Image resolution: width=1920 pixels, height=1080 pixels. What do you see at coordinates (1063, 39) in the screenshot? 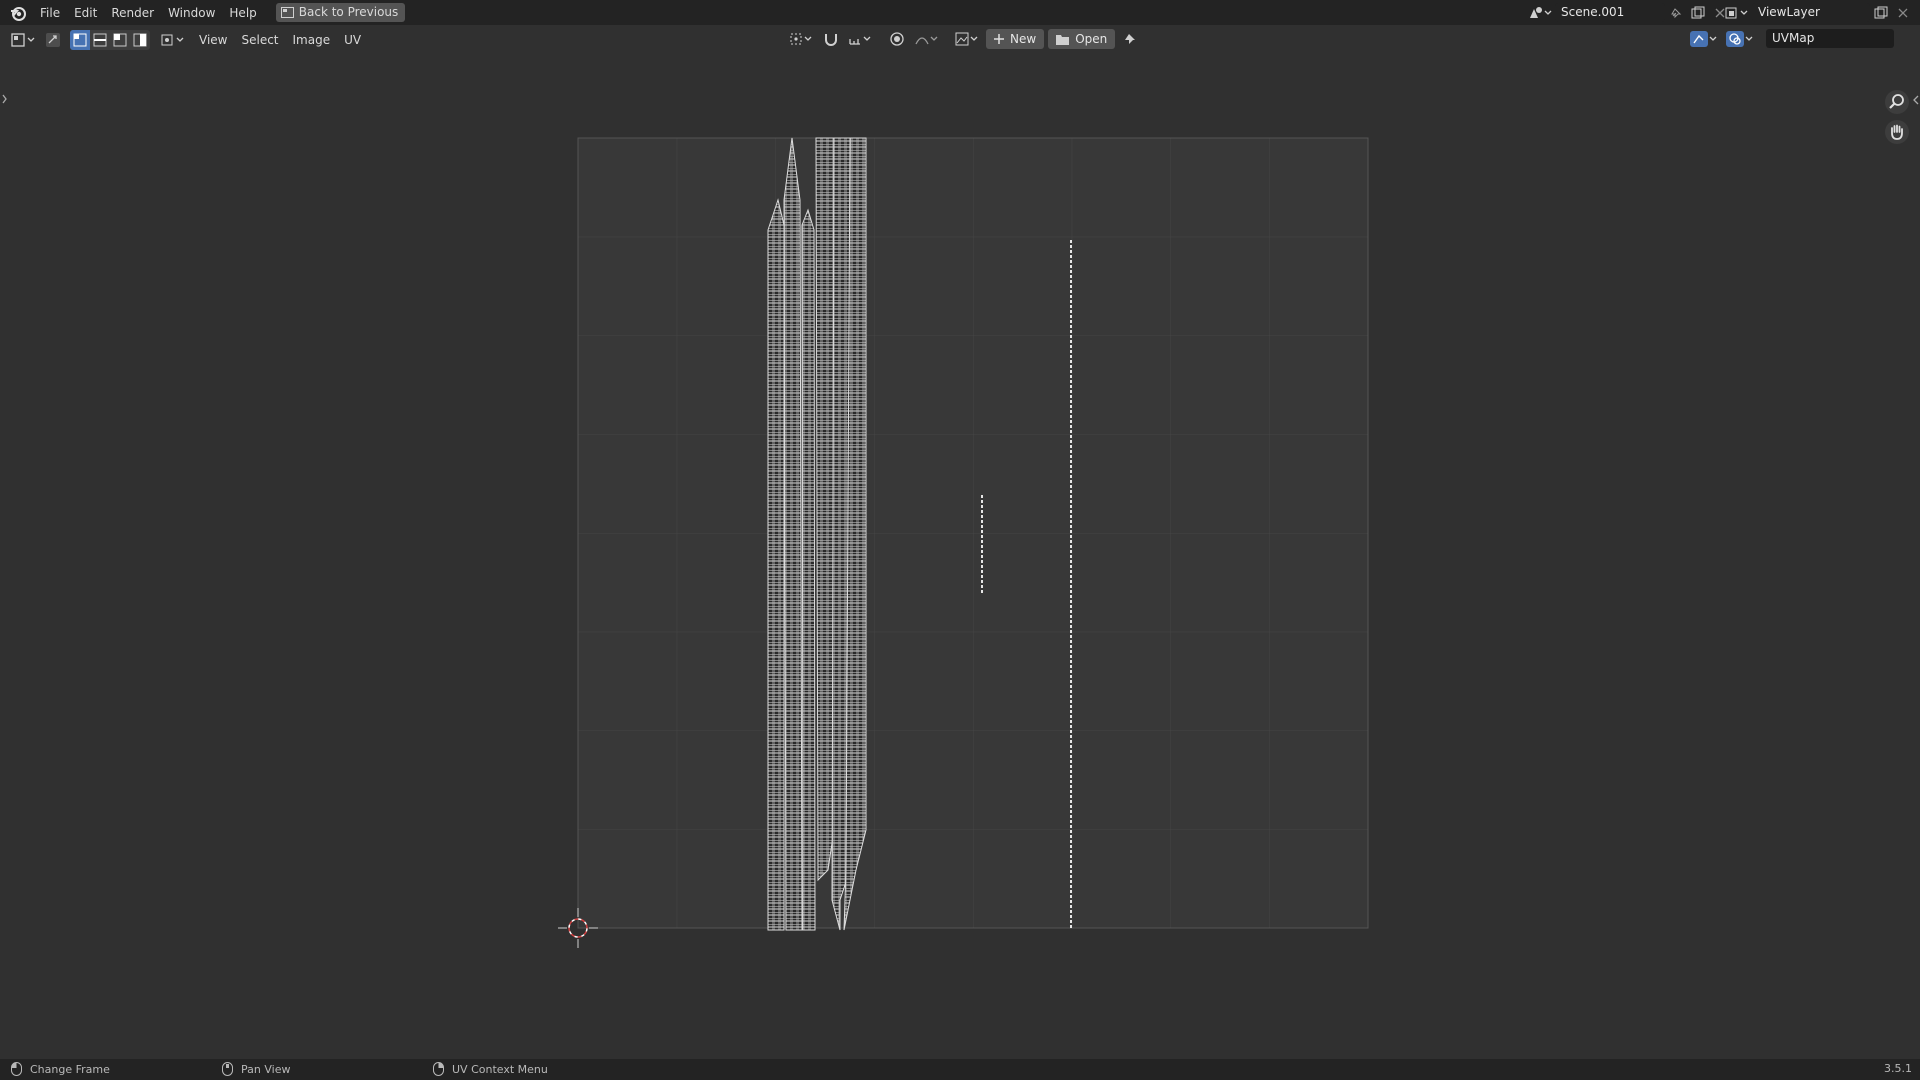
I see `folder-icon` at bounding box center [1063, 39].